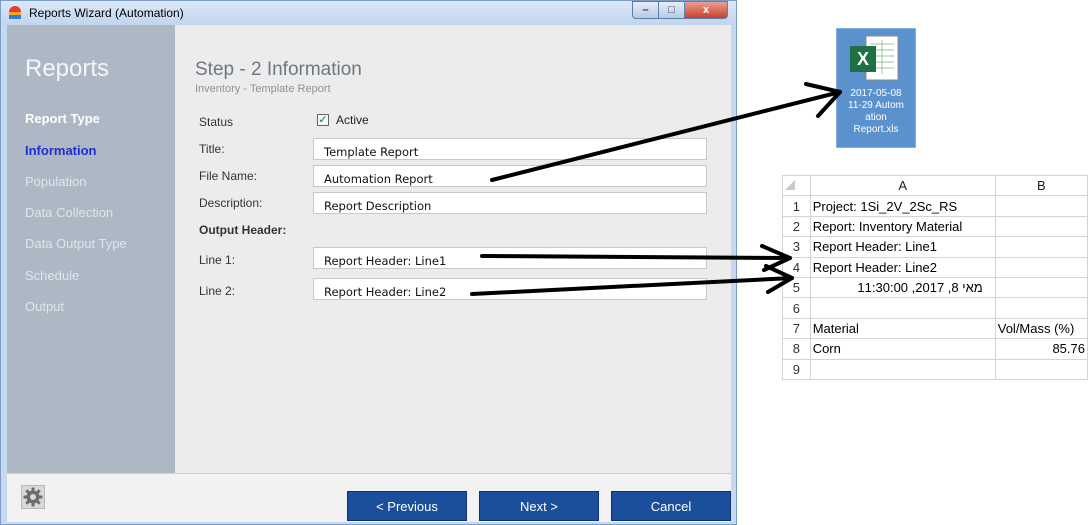  What do you see at coordinates (874, 58) in the screenshot?
I see `excel-icon: X` at bounding box center [874, 58].